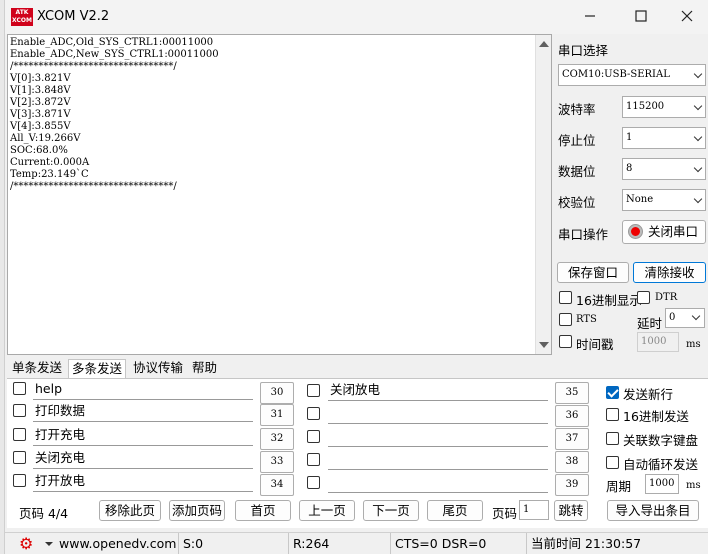 This screenshot has width=708, height=554. I want to click on receive-scrollbar, so click(543, 194).